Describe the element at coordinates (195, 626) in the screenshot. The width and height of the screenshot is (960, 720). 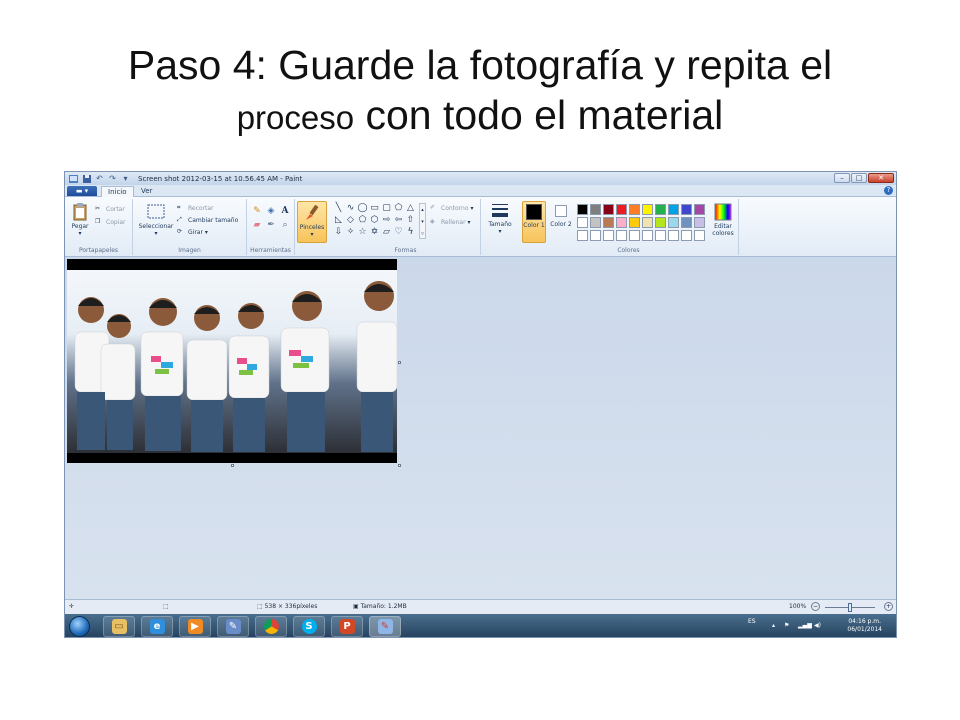
I see `taskbar-media-player: ▶` at that location.